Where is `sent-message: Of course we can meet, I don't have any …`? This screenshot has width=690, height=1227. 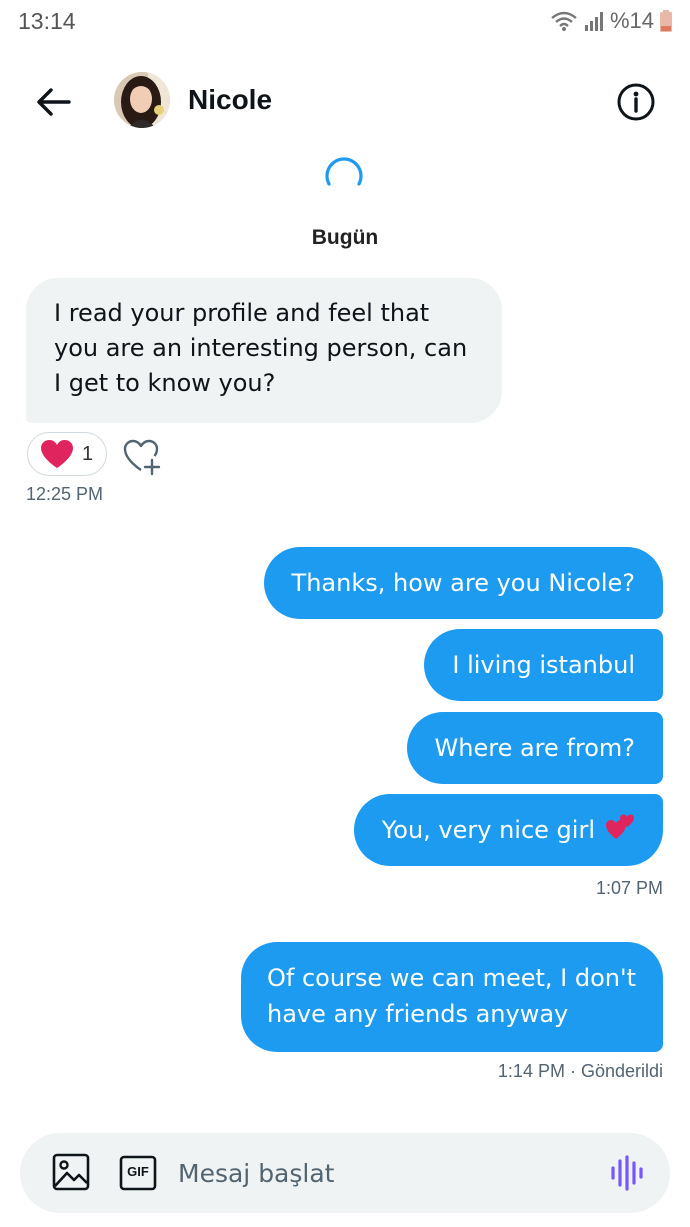
sent-message: Of course we can meet, I don't have any … is located at coordinates (452, 997).